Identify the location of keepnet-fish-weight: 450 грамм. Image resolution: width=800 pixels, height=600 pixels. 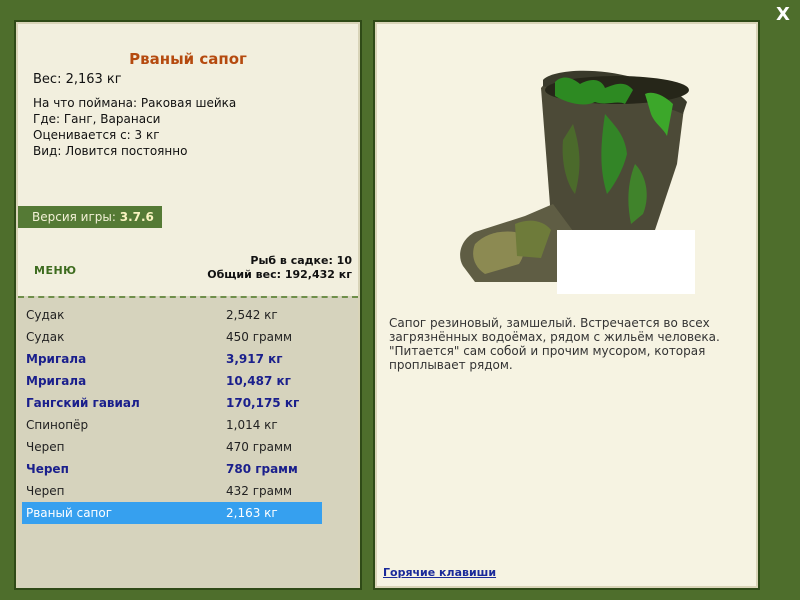
(259, 337).